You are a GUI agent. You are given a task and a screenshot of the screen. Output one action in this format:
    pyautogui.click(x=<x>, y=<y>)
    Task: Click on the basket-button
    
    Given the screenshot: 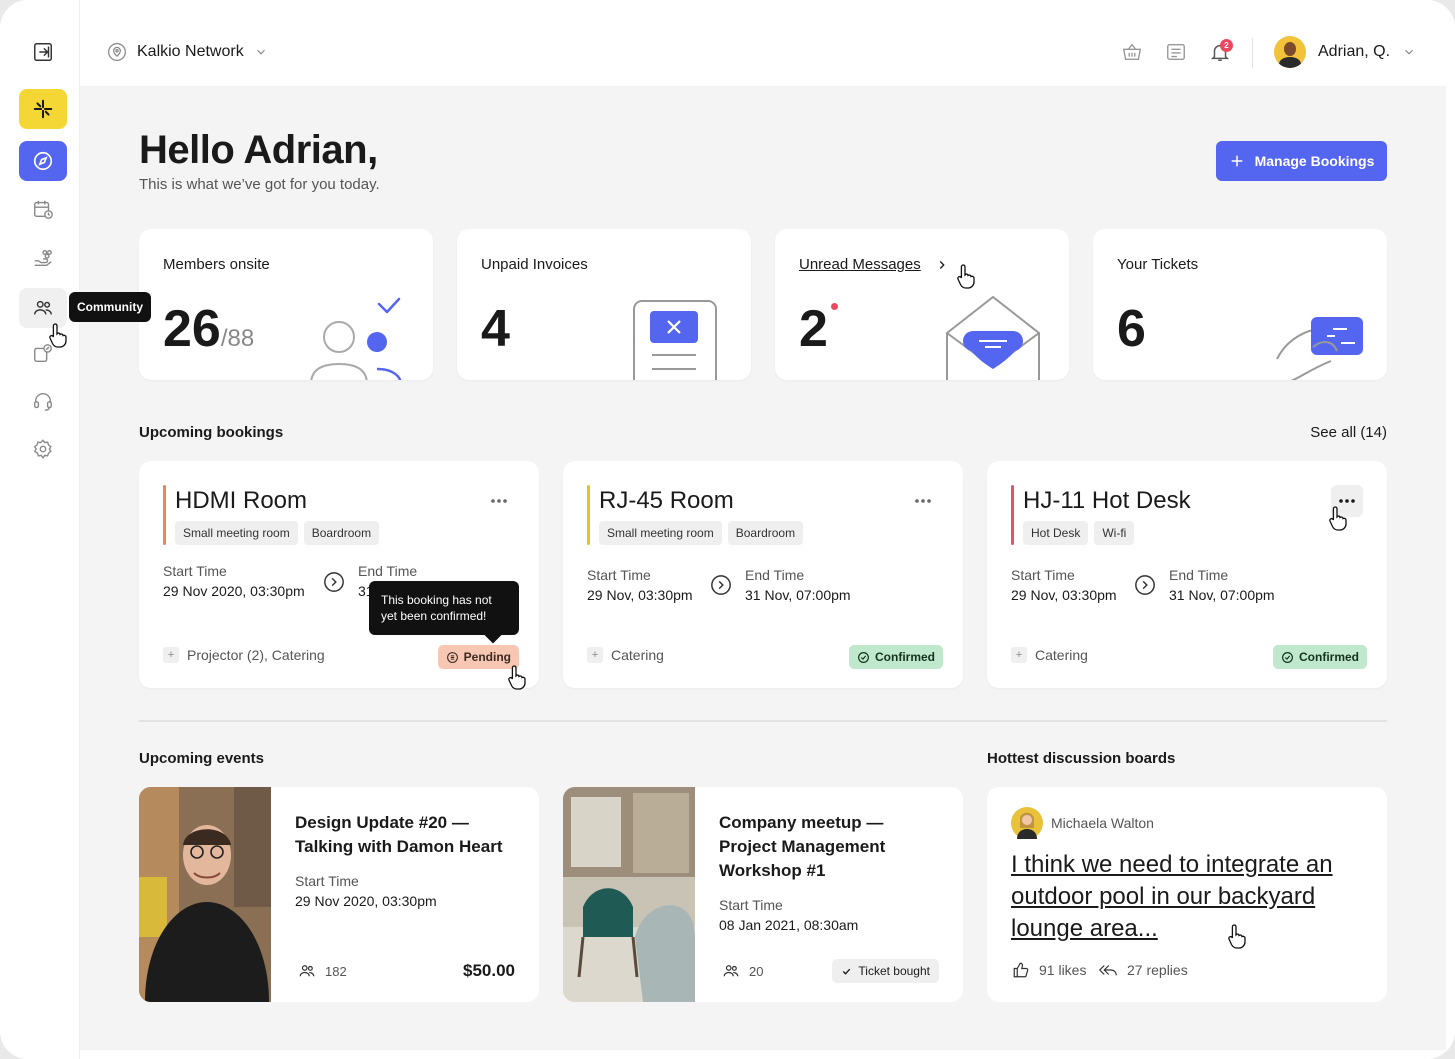 What is the action you would take?
    pyautogui.click(x=1132, y=52)
    